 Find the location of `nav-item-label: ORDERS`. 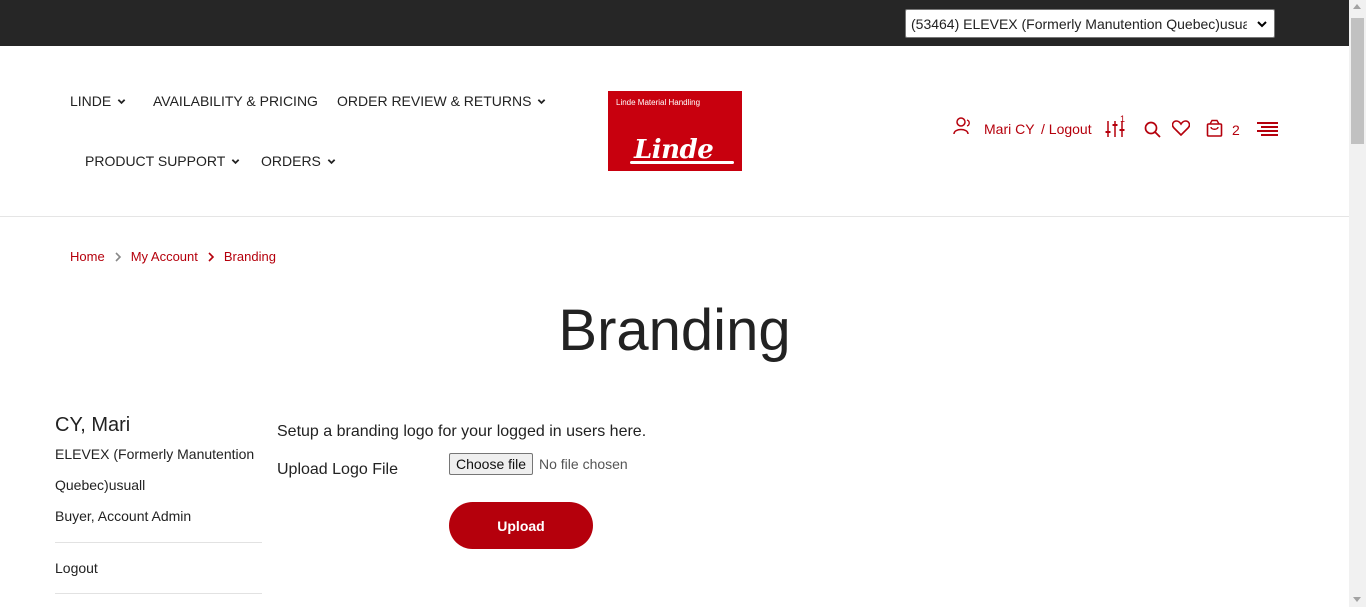

nav-item-label: ORDERS is located at coordinates (291, 161).